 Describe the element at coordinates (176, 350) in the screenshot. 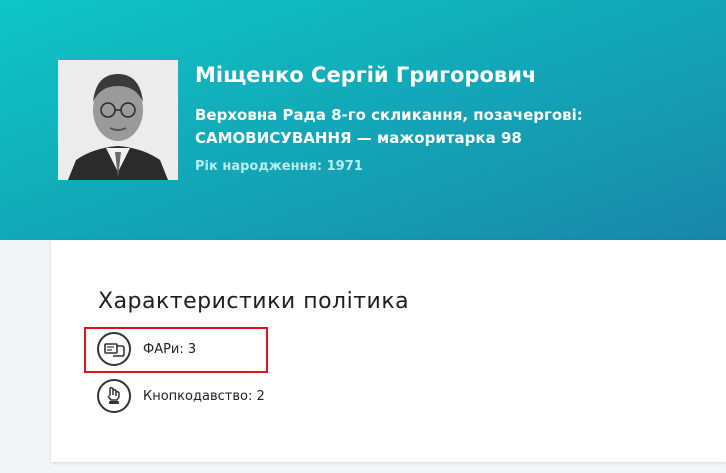

I see `highlight-box` at that location.